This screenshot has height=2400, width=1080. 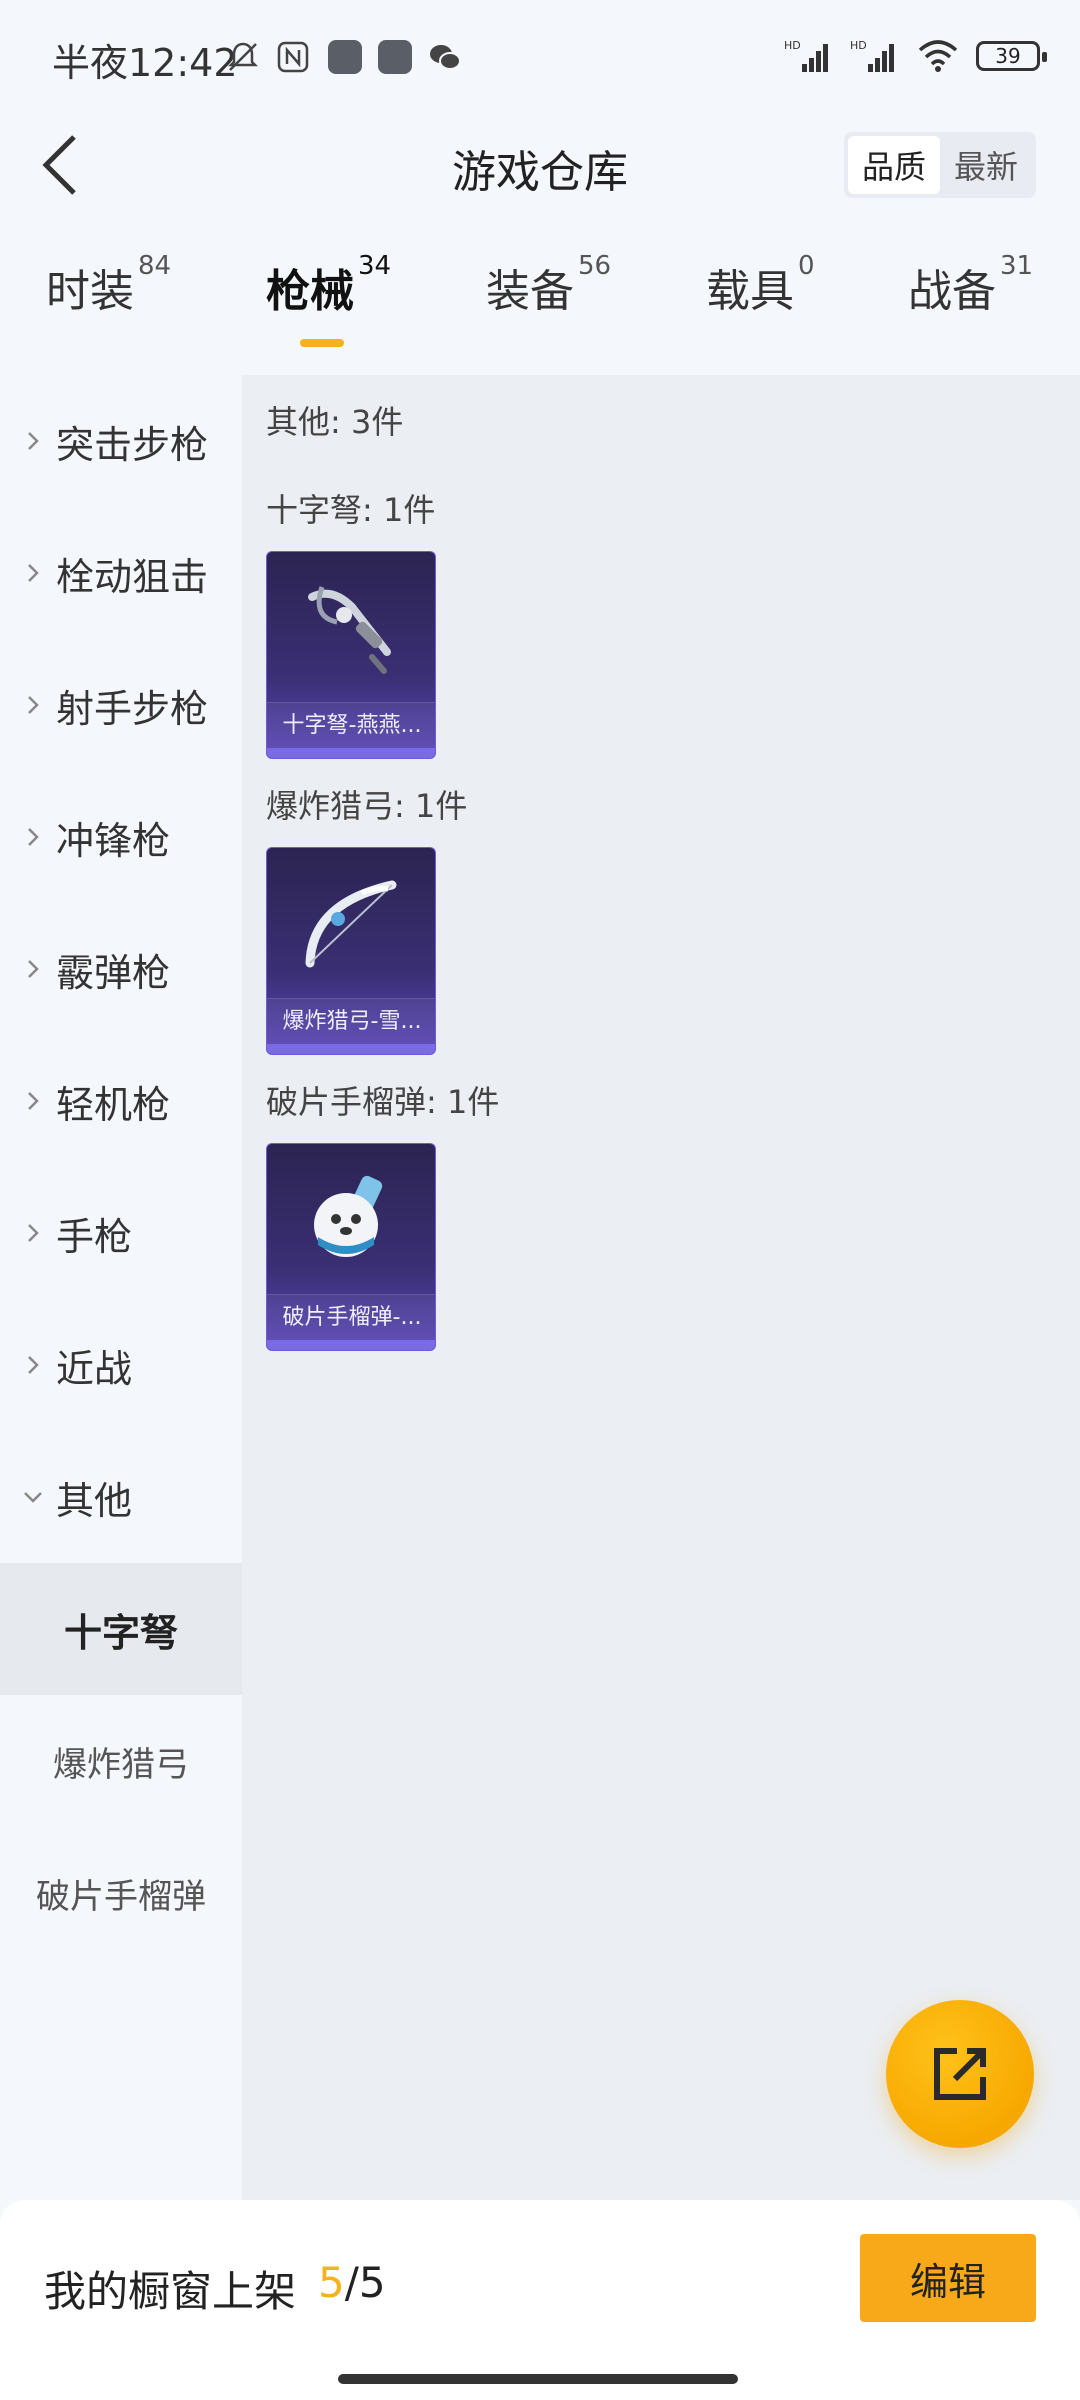 I want to click on tab-firearms: 枪械 34, so click(x=328, y=303).